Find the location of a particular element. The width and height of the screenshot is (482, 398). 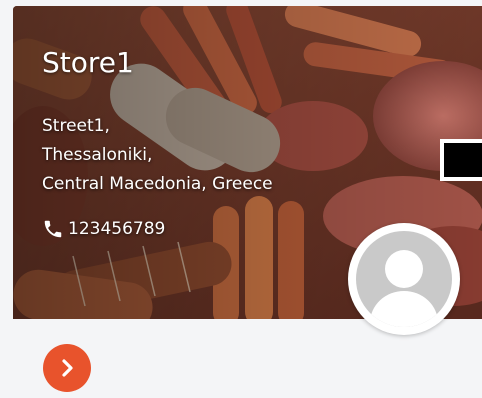

user-placeholder-icon is located at coordinates (404, 279).